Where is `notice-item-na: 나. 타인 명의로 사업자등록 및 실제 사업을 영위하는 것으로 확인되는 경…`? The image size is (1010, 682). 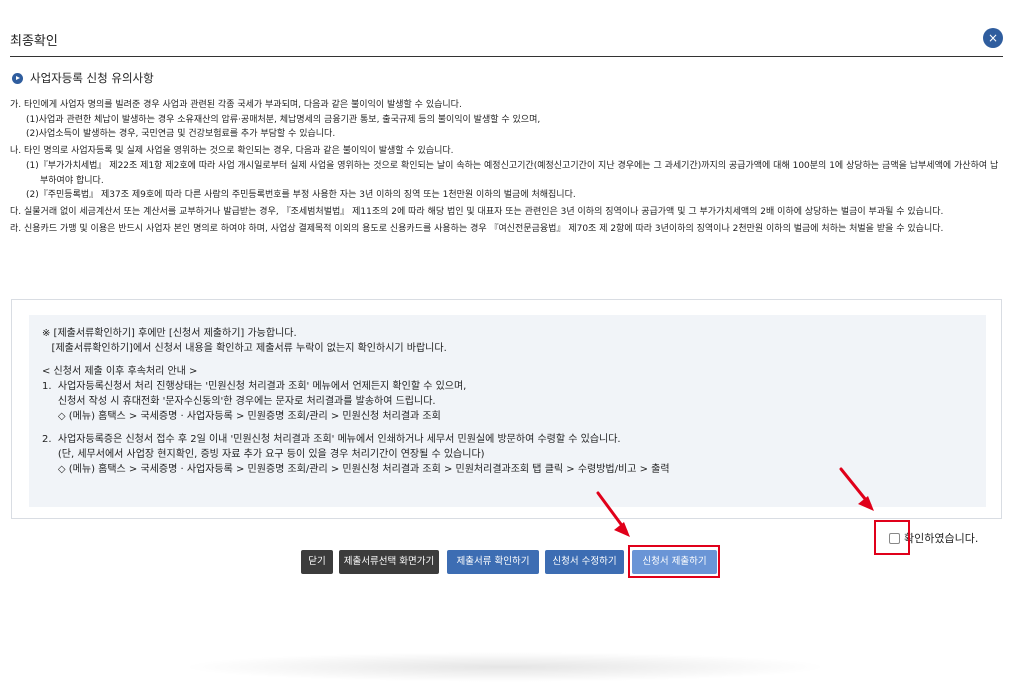
notice-item-na: 나. 타인 명의로 사업자등록 및 실제 사업을 영위하는 것으로 확인되는 경… is located at coordinates (232, 151).